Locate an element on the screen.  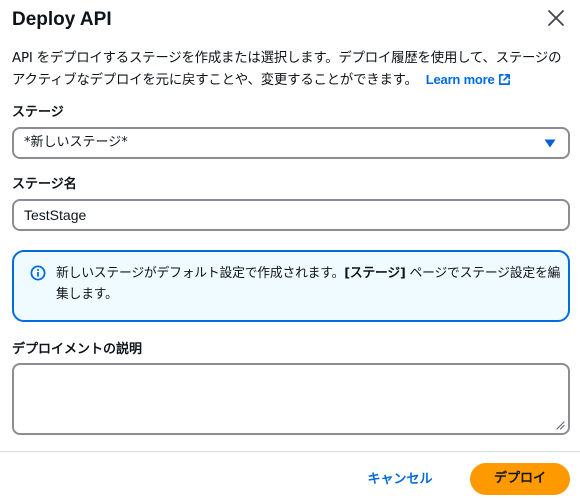
stage-select-value: *新しいステージ* is located at coordinates (76, 142).